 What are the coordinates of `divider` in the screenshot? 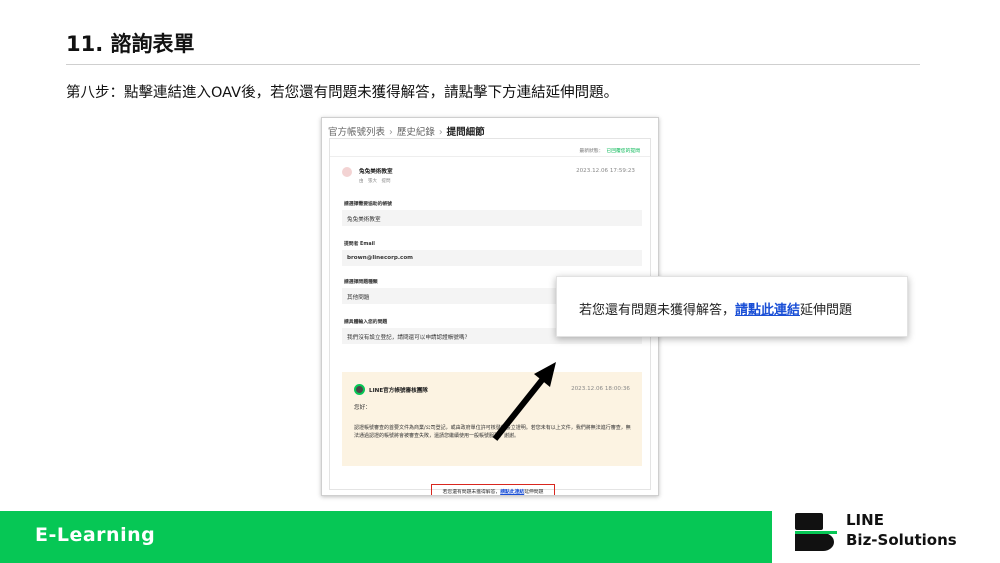 It's located at (490, 156).